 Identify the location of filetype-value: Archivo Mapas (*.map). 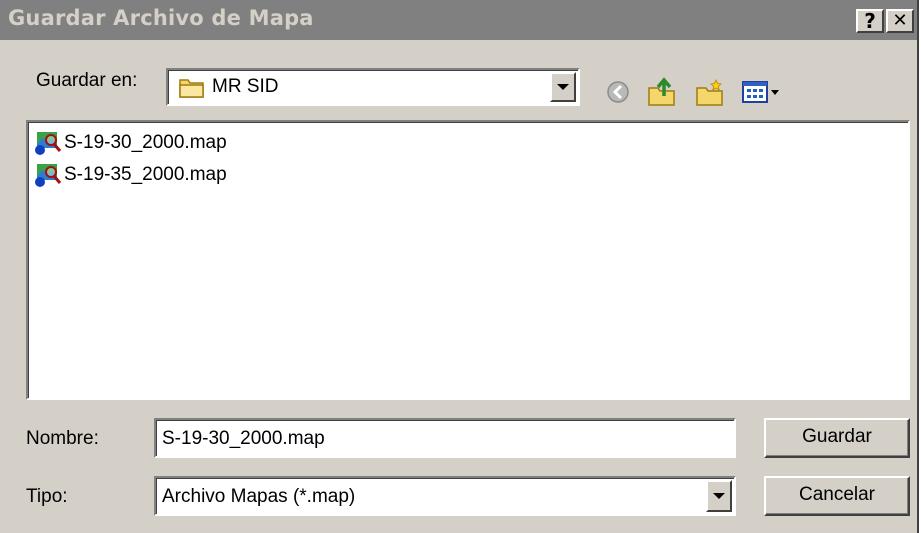
(259, 496).